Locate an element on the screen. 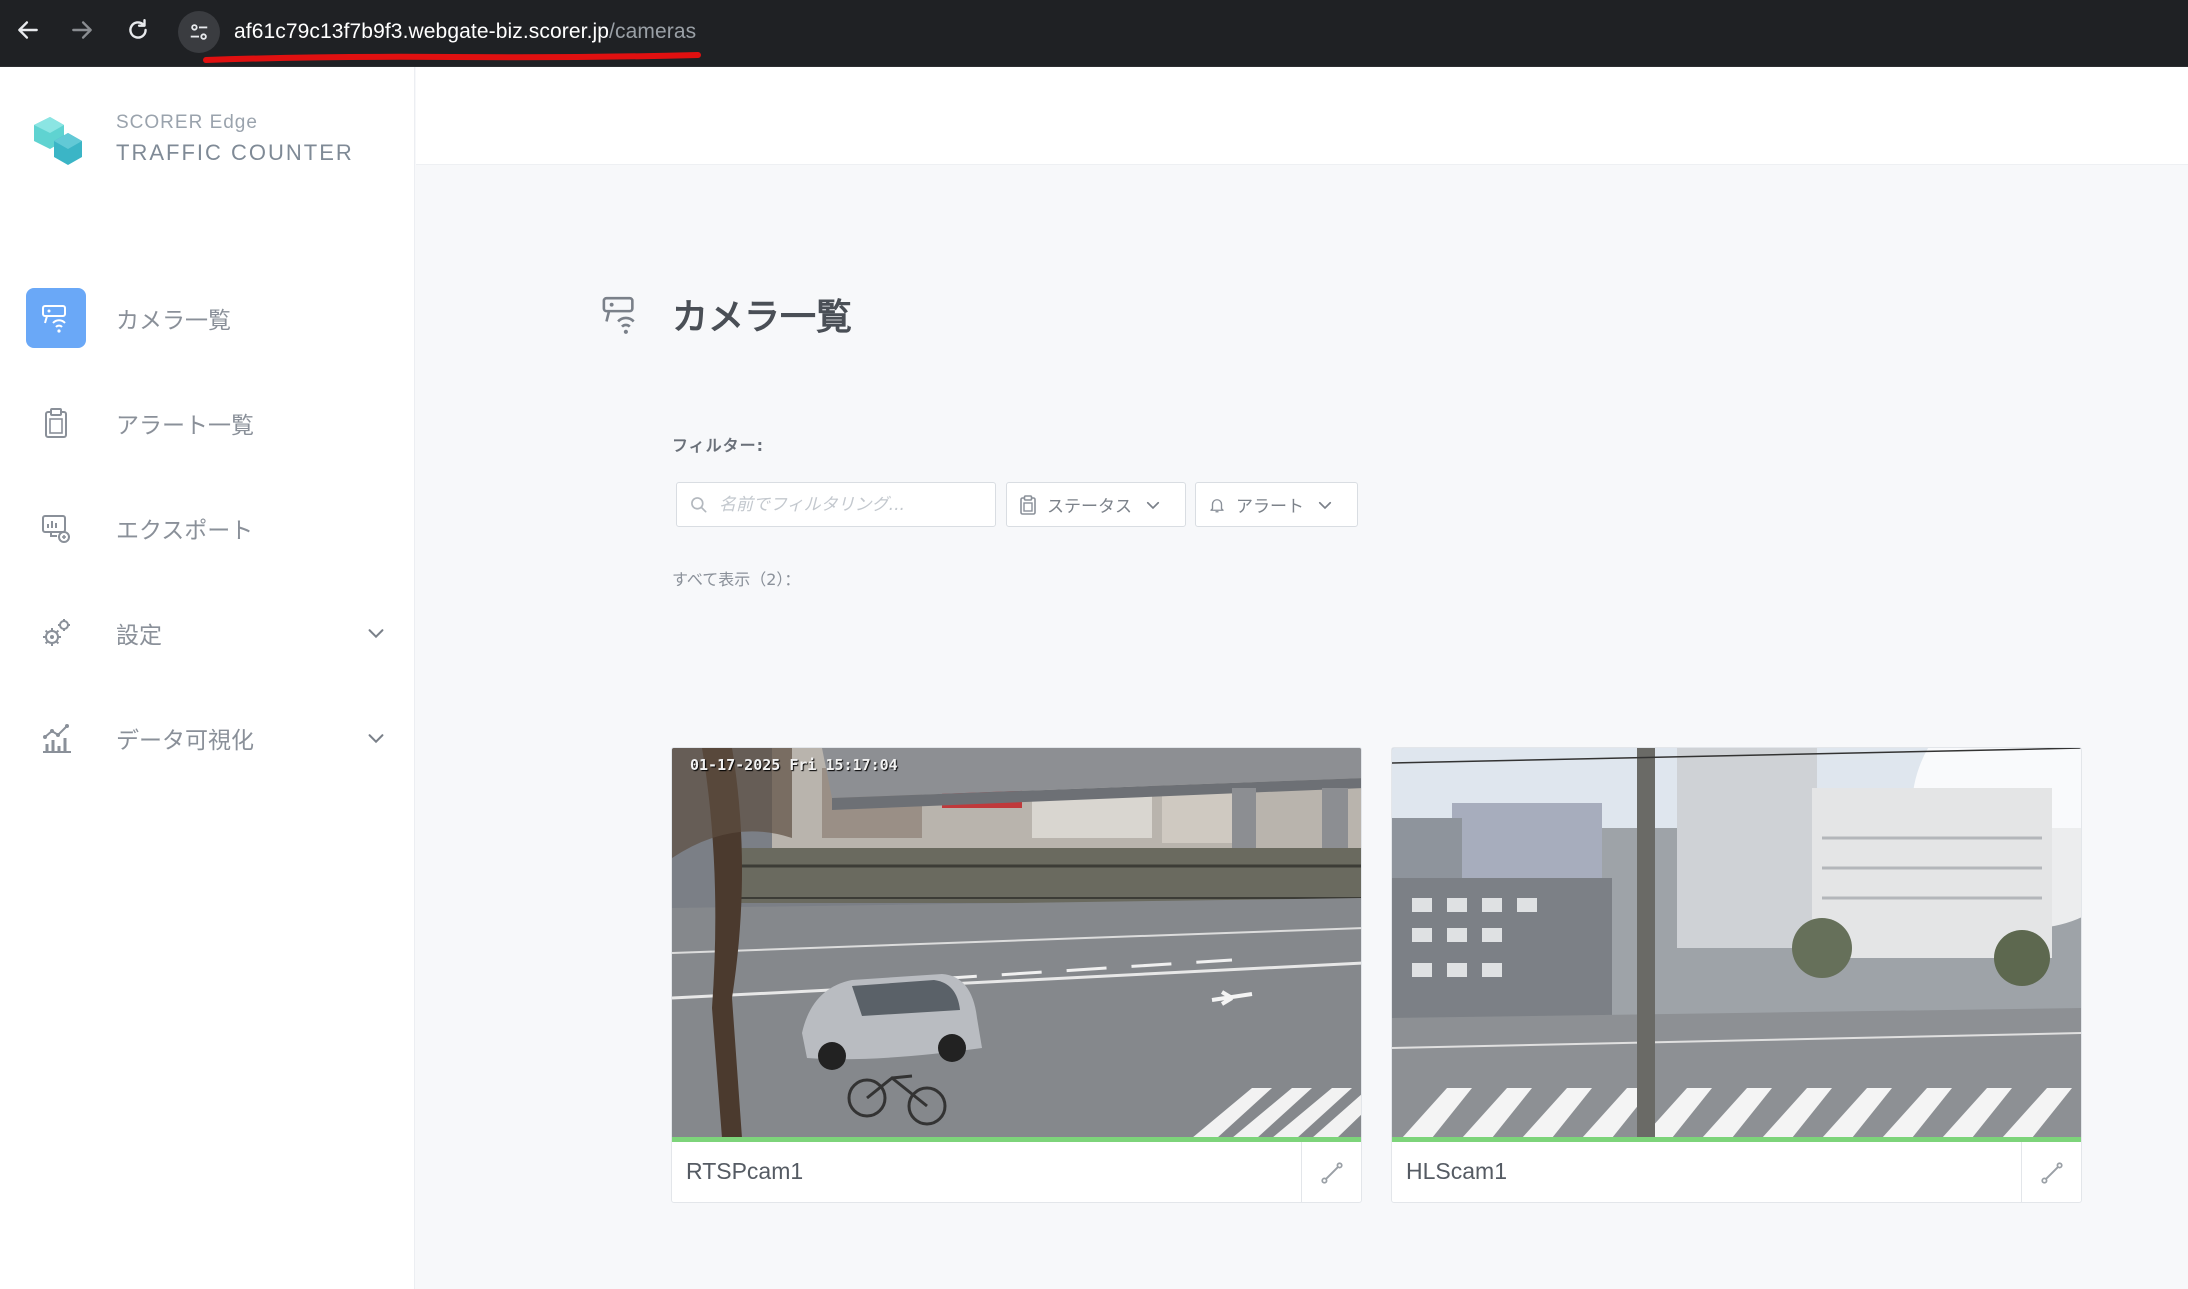  camera-card: HLScam1 is located at coordinates (1736, 975).